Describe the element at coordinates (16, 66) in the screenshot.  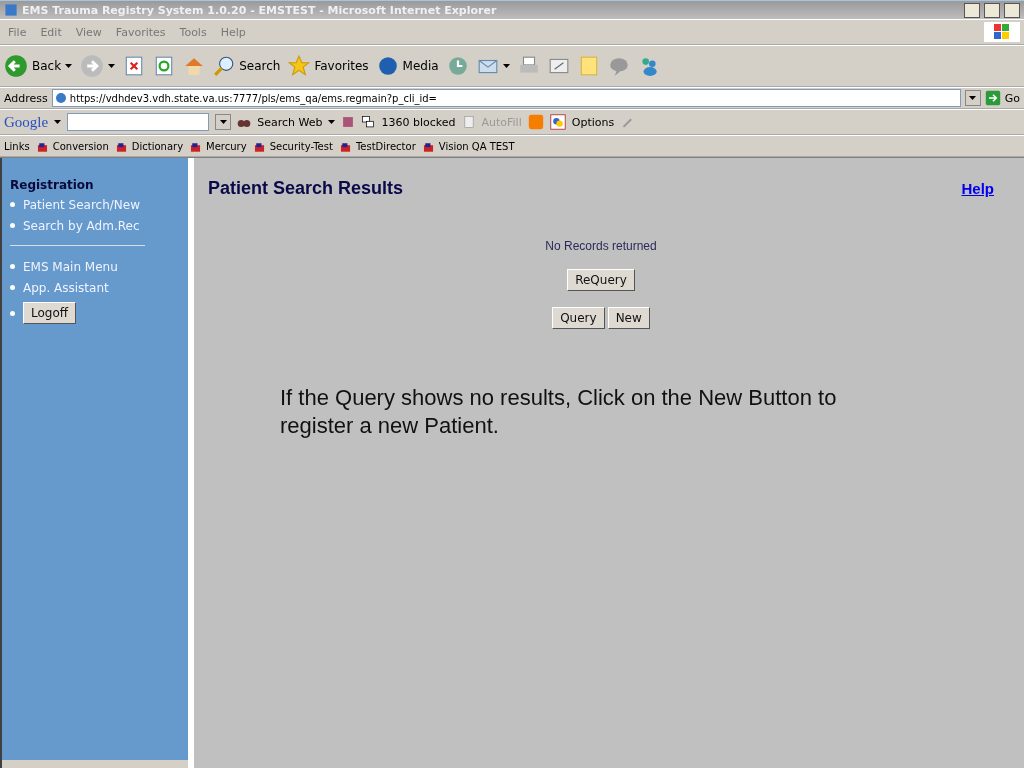
I see `back-icon` at that location.